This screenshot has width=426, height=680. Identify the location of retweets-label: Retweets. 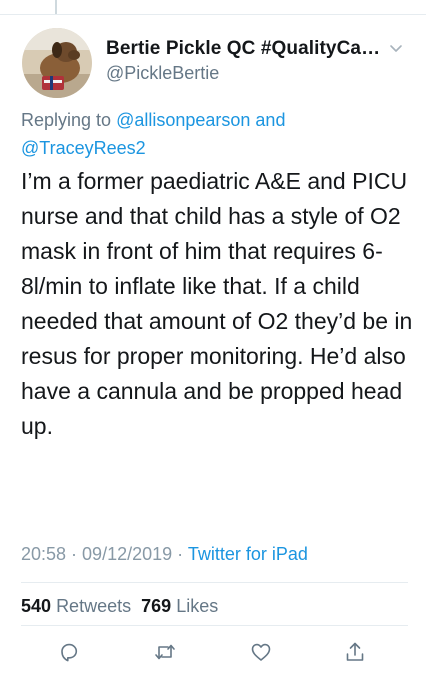
(94, 606).